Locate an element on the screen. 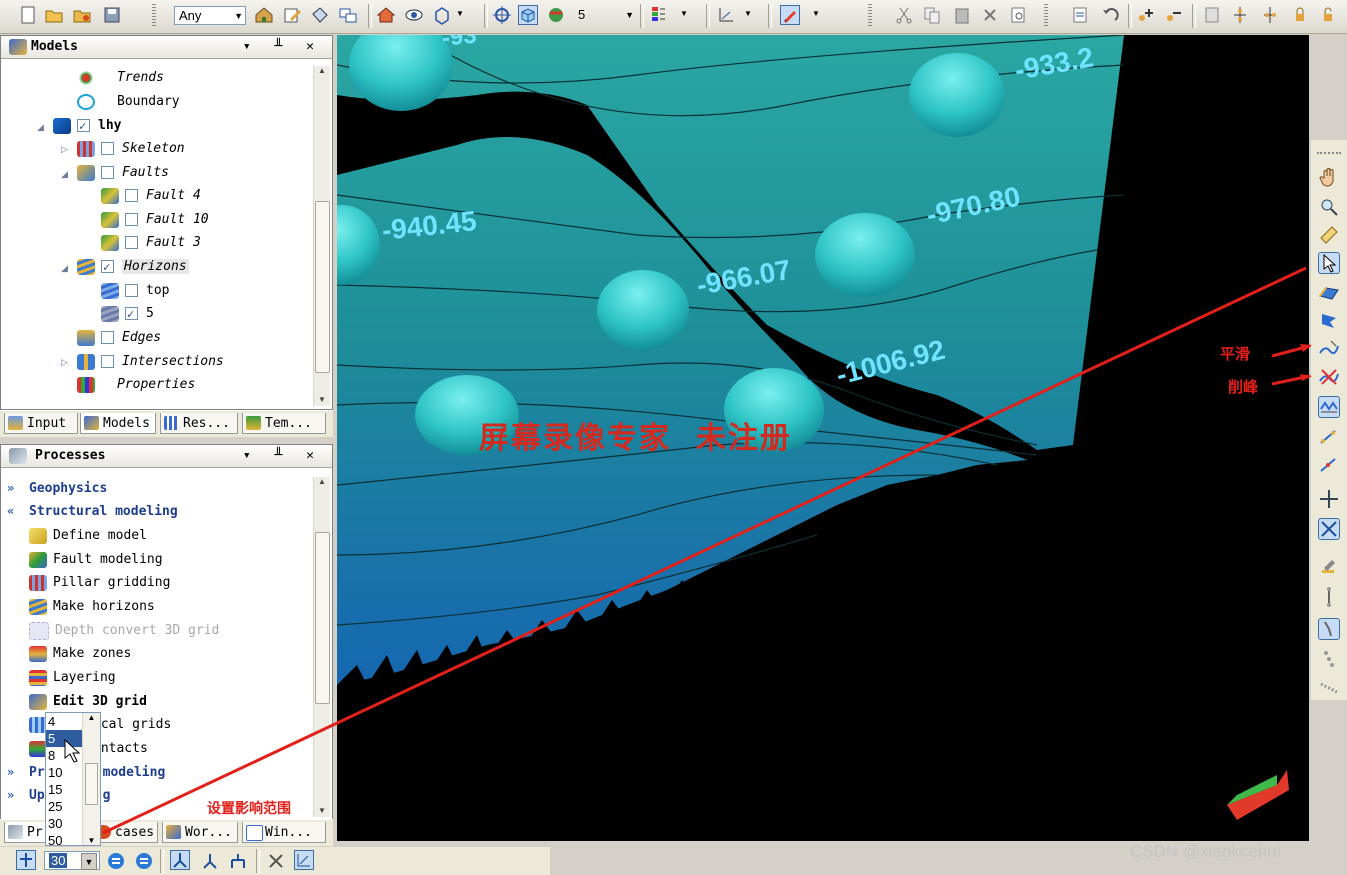  annotation-peak-cut: 削峰 is located at coordinates (1243, 387).